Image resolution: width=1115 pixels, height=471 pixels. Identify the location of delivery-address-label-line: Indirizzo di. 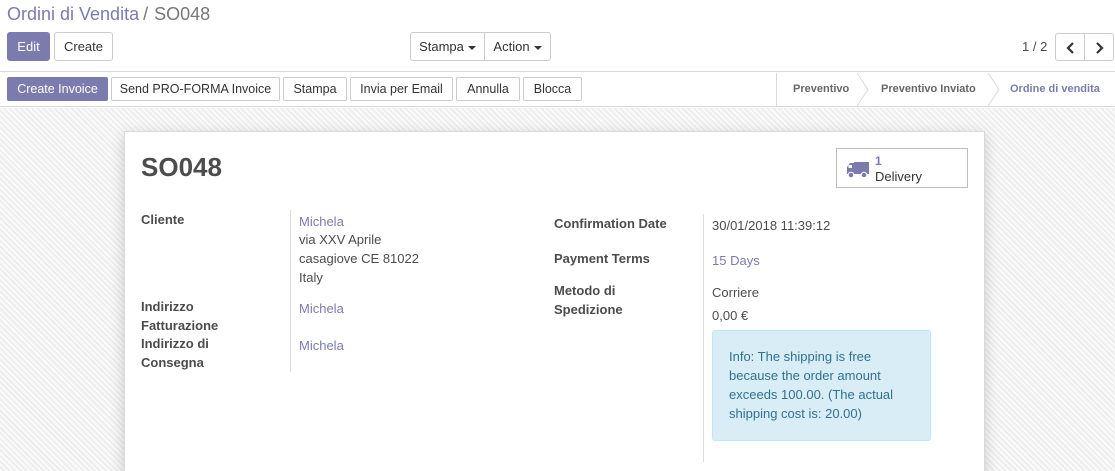
(175, 343).